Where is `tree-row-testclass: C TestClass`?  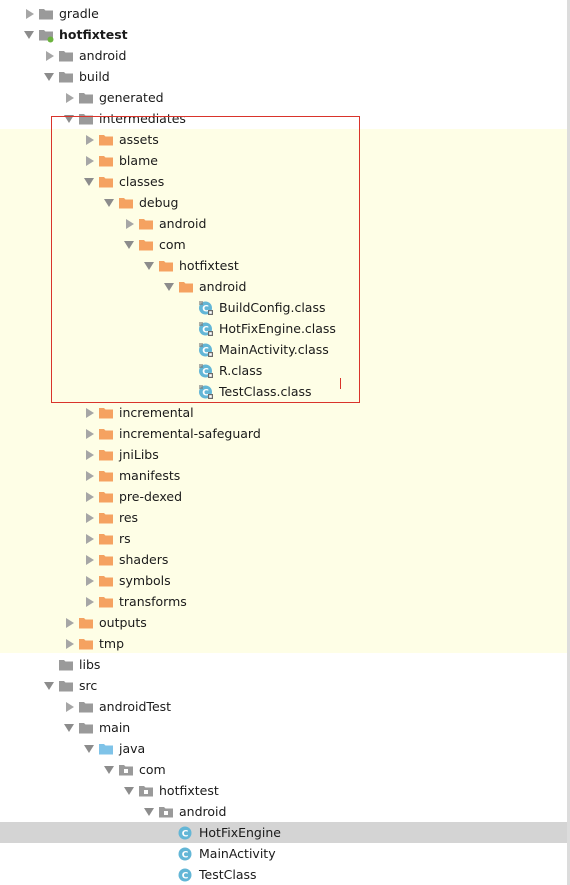
tree-row-testclass: C TestClass is located at coordinates (208, 874).